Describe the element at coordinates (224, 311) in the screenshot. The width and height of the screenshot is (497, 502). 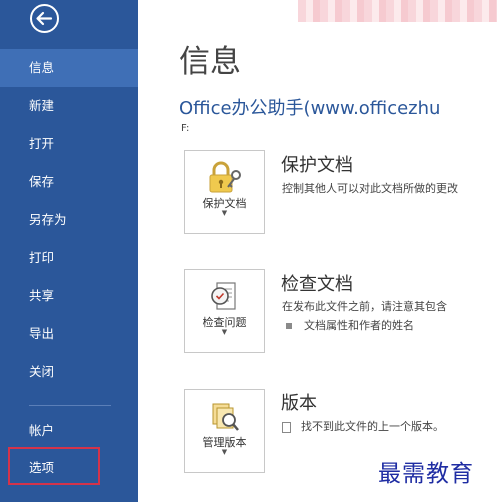
I see `check-for-issues-button: 检查问题 ▼` at that location.